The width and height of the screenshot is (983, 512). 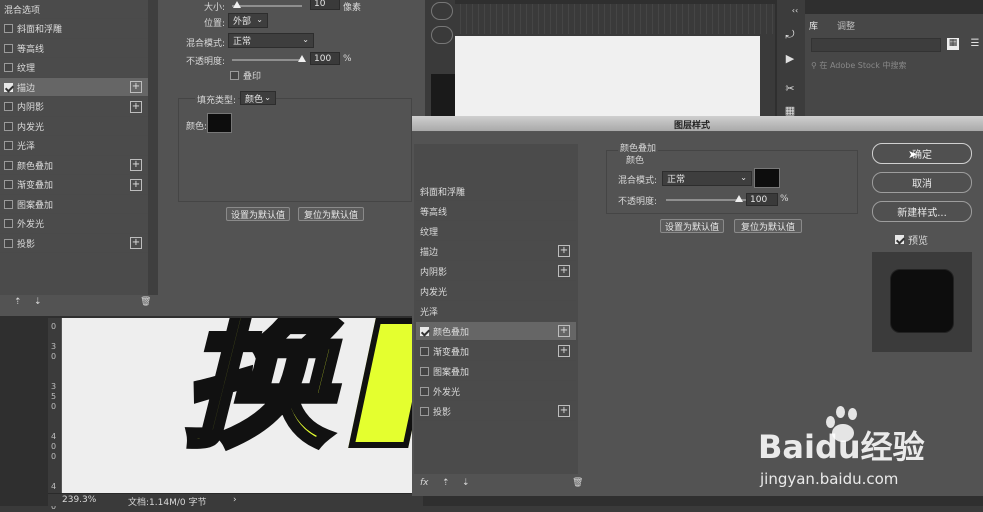 What do you see at coordinates (79, 500) in the screenshot?
I see `zoom-level: 239.3%` at bounding box center [79, 500].